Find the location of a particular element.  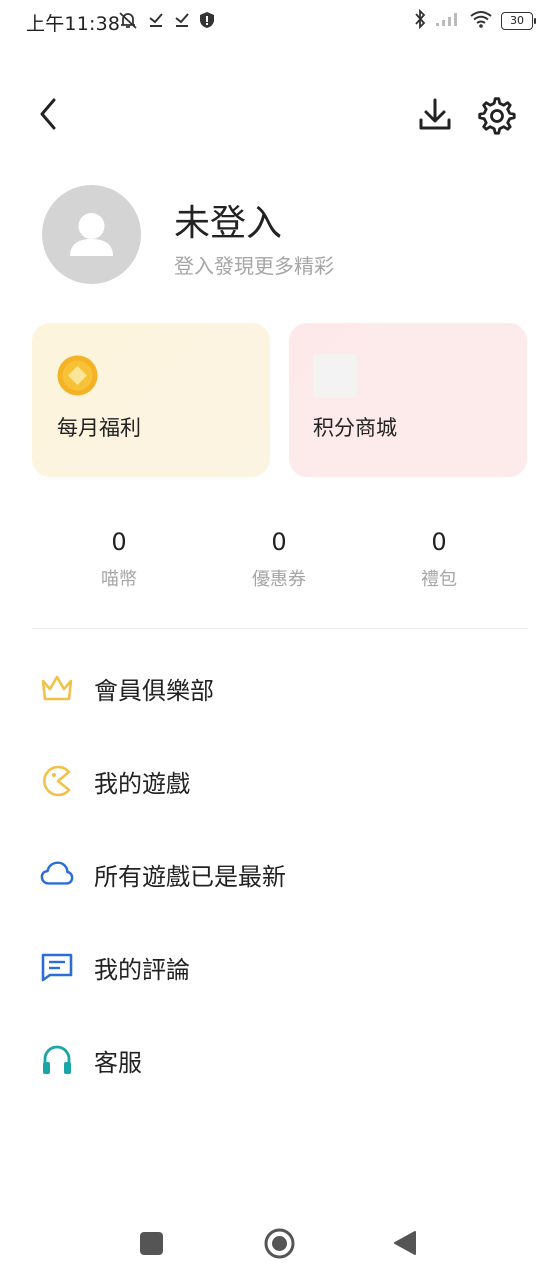

monthly-benefits-label: 每月福利 is located at coordinates (99, 428).